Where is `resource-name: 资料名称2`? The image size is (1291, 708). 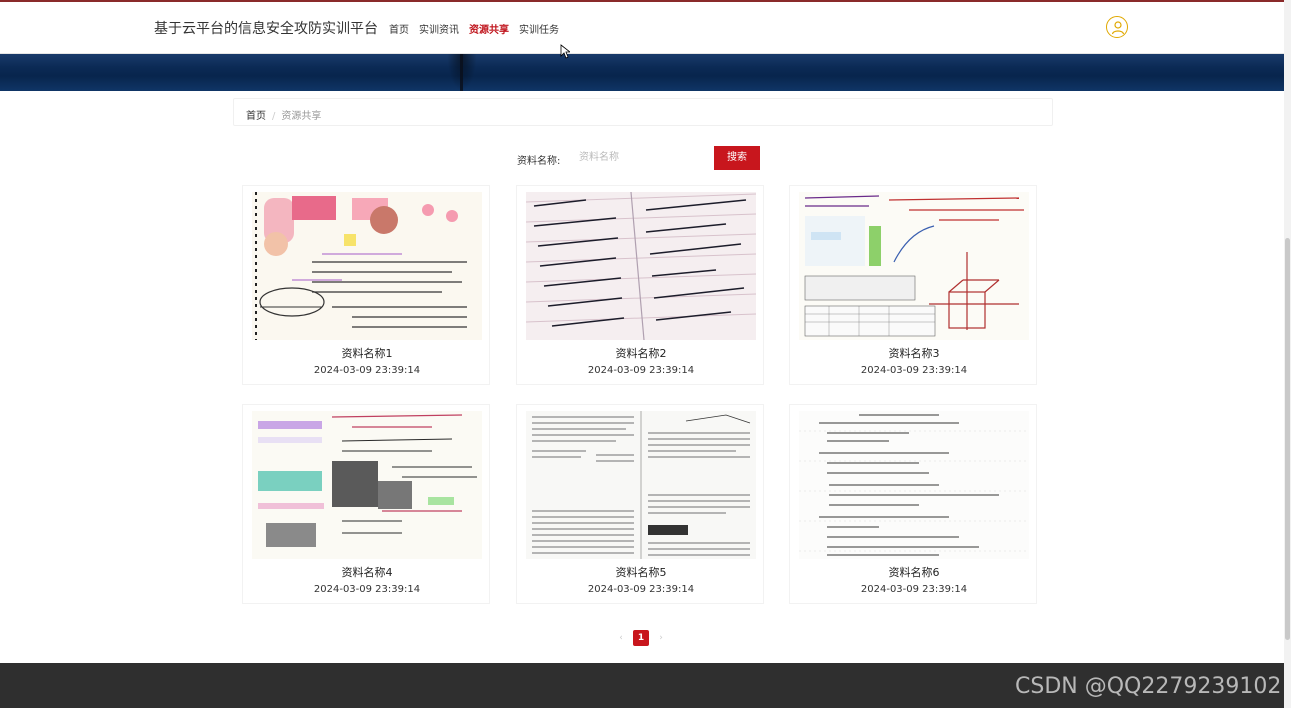
resource-name: 资料名称2 is located at coordinates (641, 353).